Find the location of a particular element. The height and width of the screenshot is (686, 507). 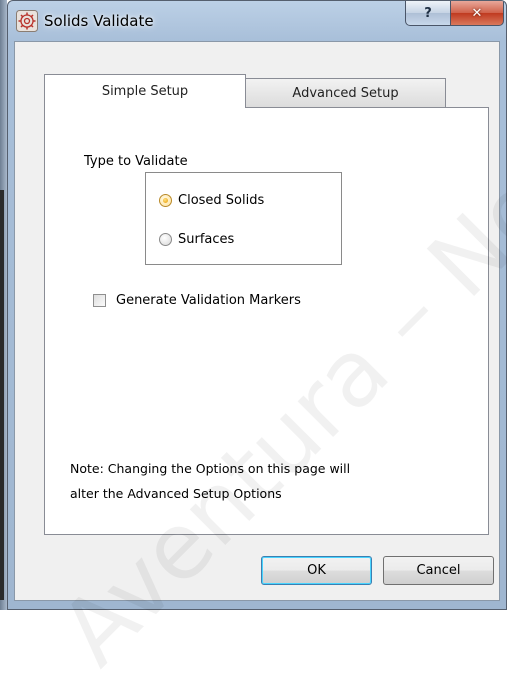

radio-closed-solids: Closed Solids is located at coordinates (211, 200).